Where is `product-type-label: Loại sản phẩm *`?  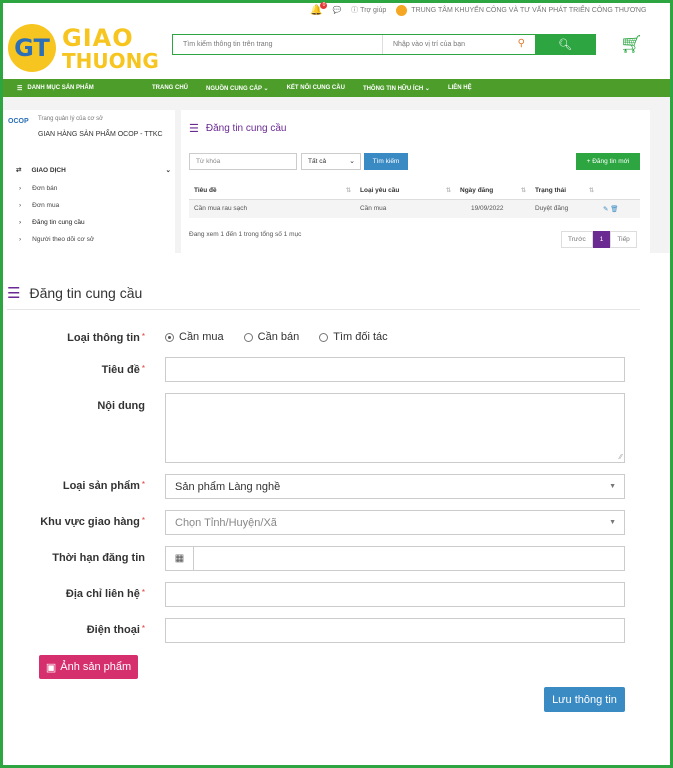
product-type-label: Loại sản phẩm * is located at coordinates (72, 486).